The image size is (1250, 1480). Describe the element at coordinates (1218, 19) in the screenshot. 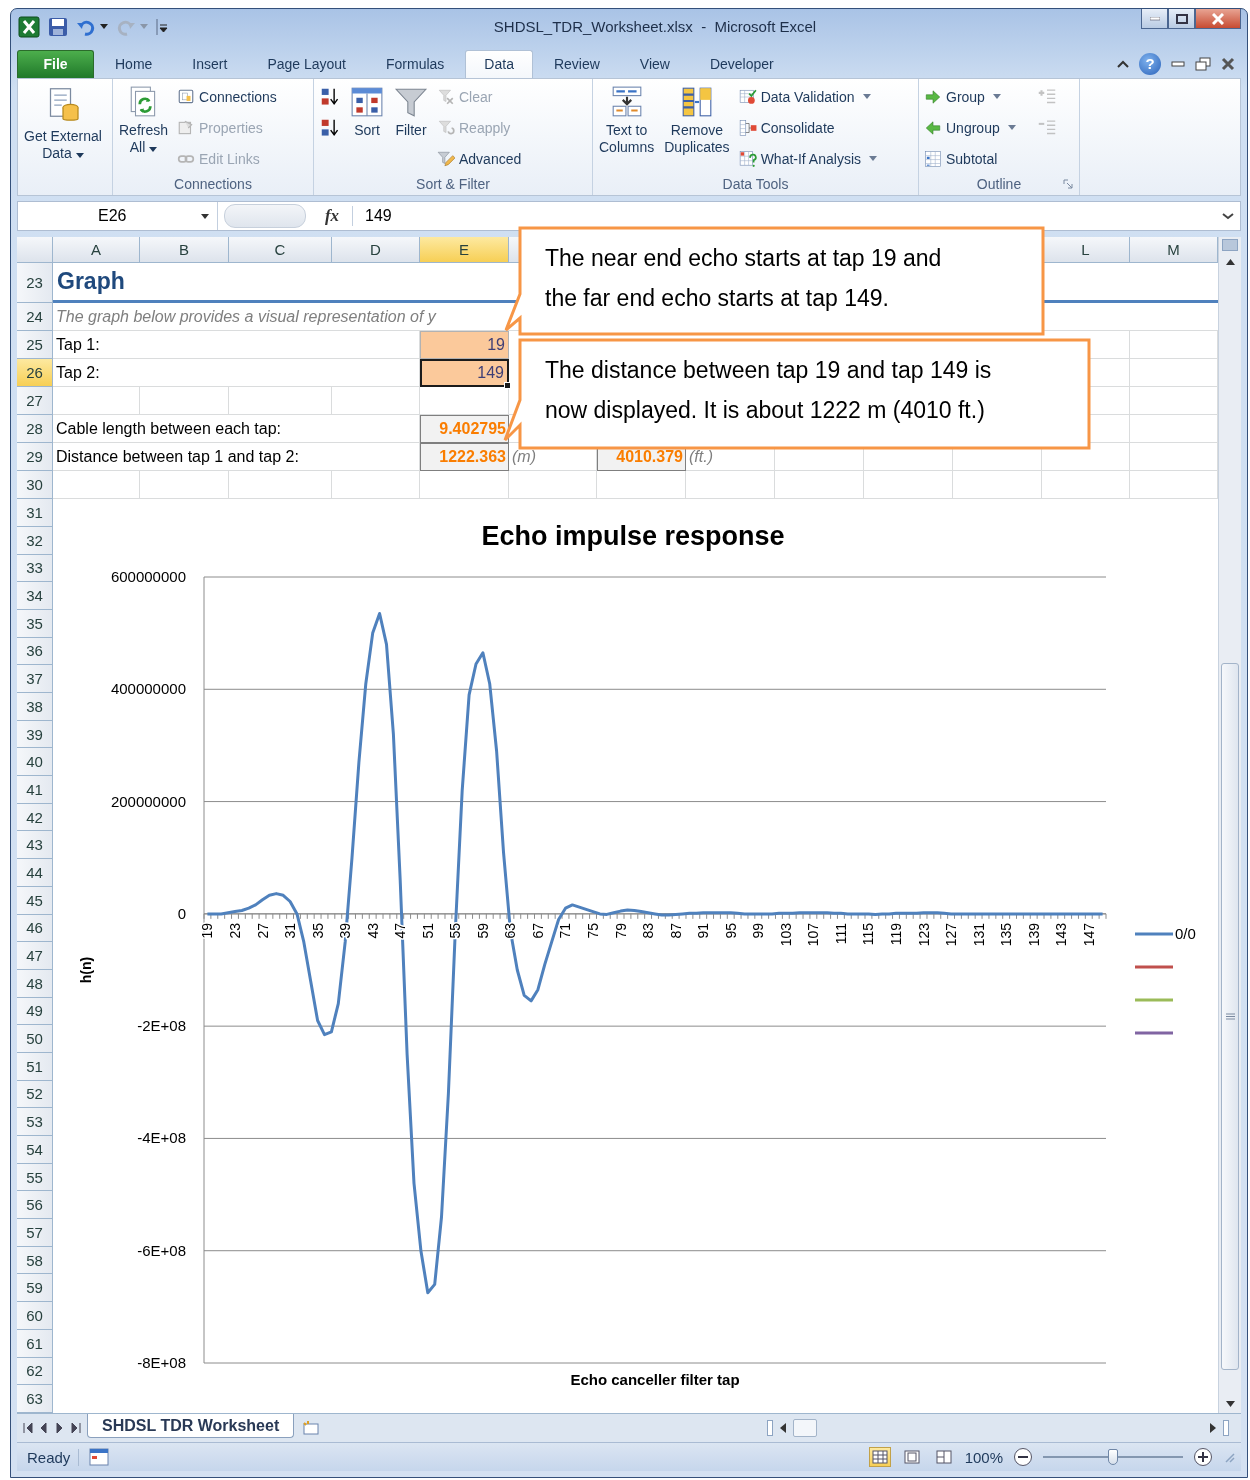

I see `close-button` at that location.